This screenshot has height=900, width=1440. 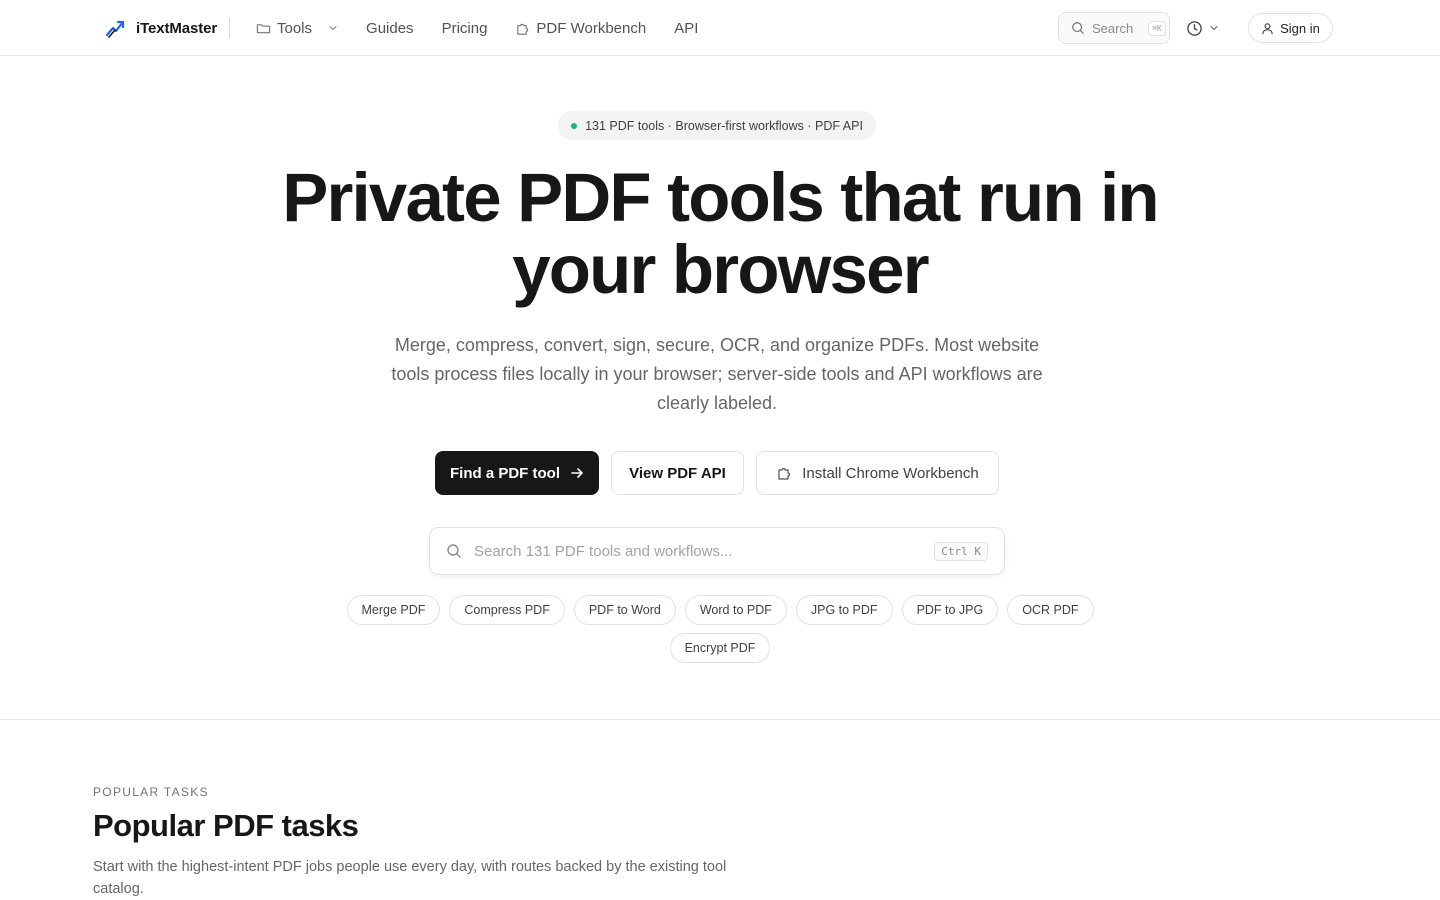 I want to click on folder-icon, so click(x=263, y=28).